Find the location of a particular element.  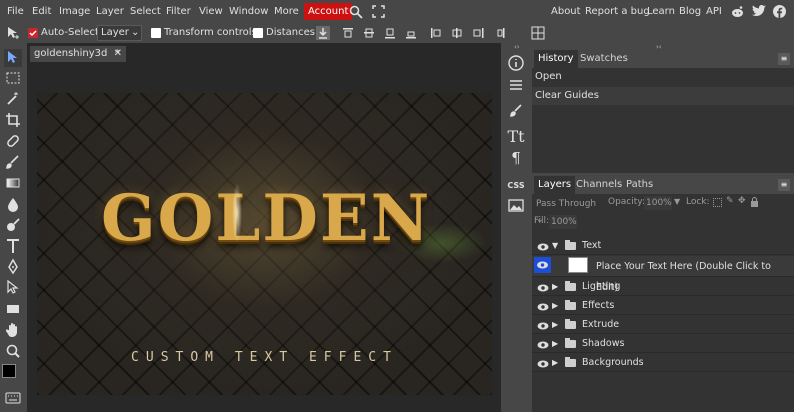

visibility-selected-box is located at coordinates (542, 265).